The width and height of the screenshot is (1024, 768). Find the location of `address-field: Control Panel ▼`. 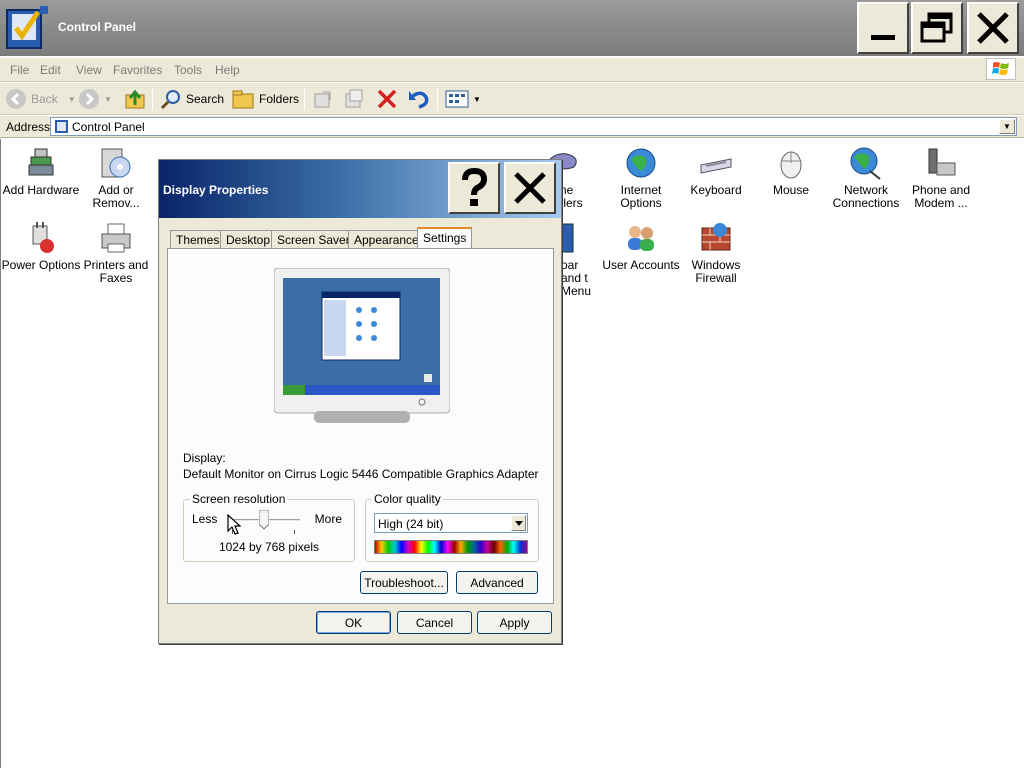

address-field: Control Panel ▼ is located at coordinates (533, 126).